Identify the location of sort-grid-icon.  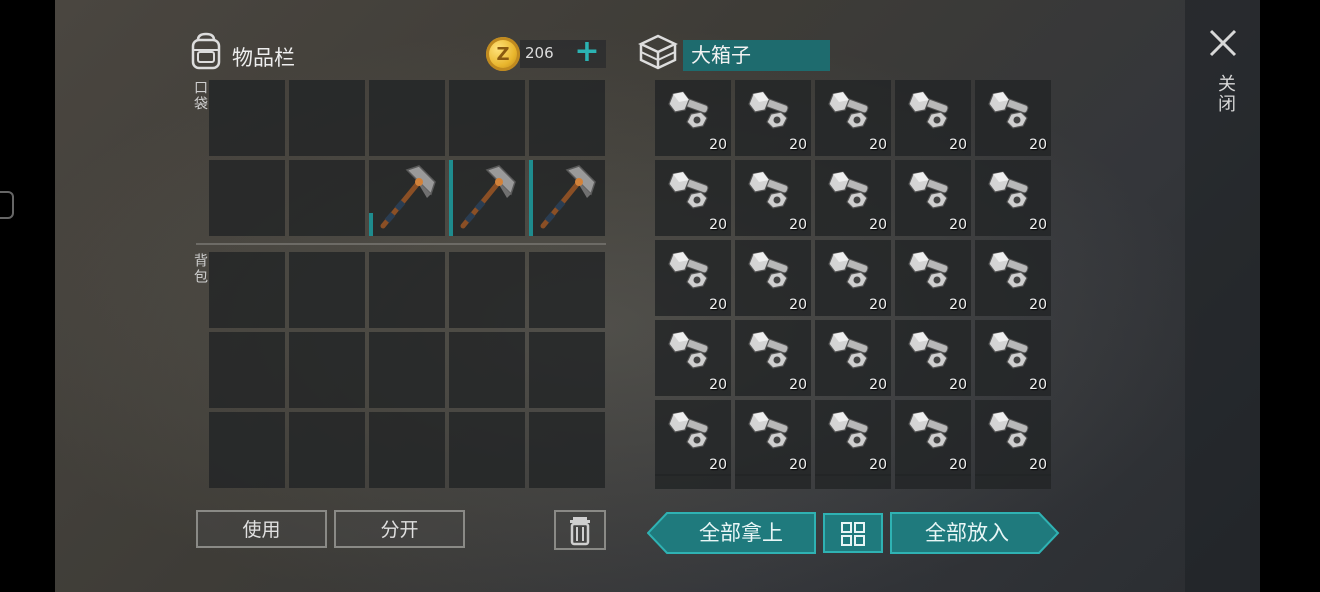
(853, 534).